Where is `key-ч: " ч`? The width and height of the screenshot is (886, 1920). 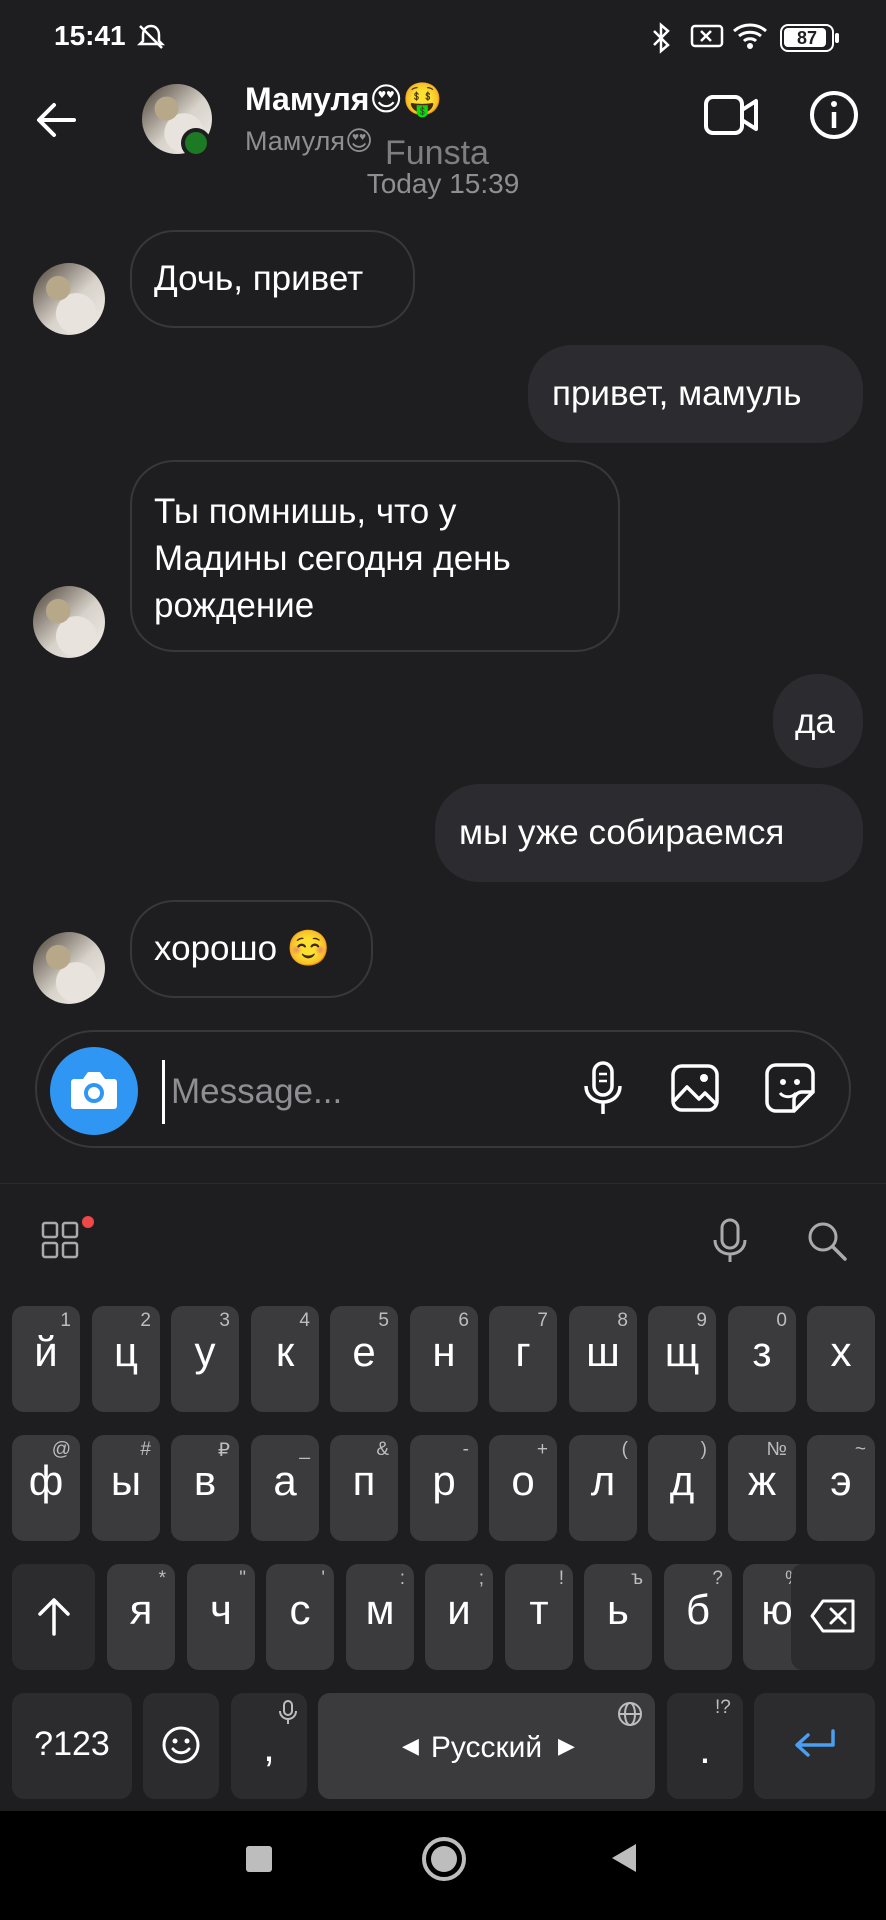
key-ч: " ч is located at coordinates (221, 1617).